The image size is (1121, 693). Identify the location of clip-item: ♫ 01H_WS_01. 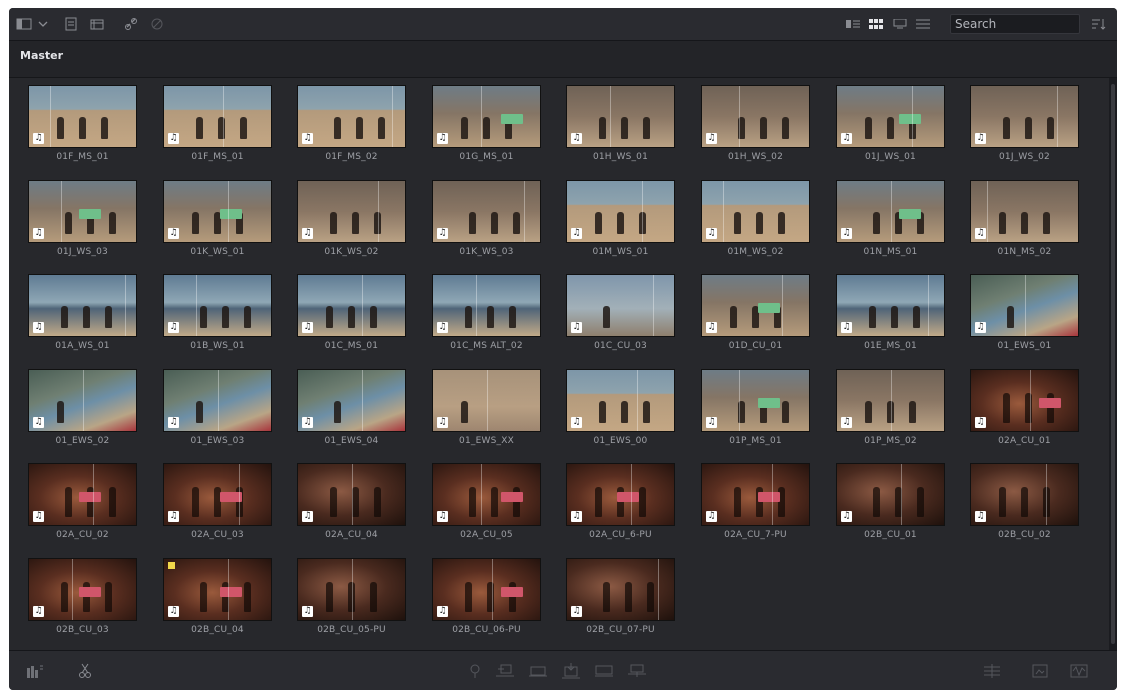
(620, 125).